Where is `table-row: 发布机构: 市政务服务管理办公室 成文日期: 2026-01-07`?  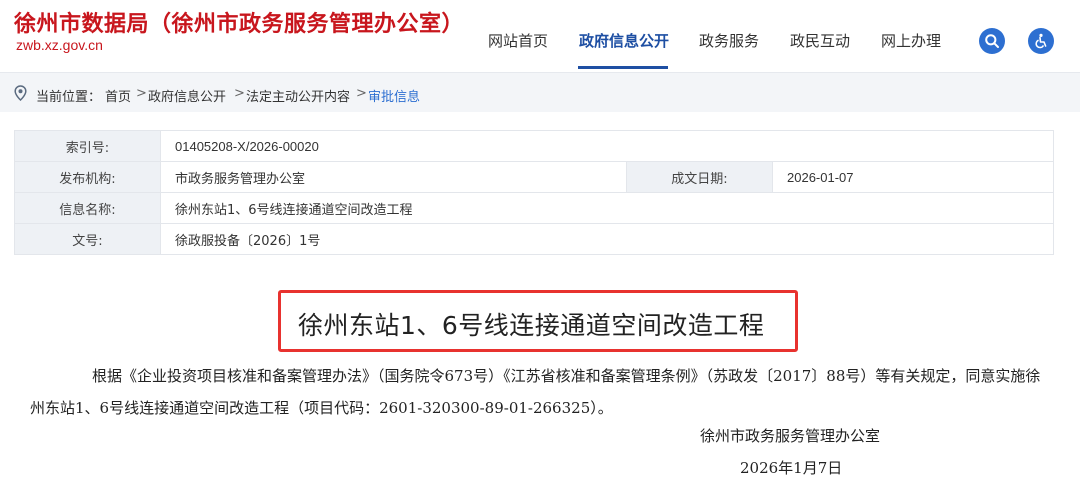 table-row: 发布机构: 市政务服务管理办公室 成文日期: 2026-01-07 is located at coordinates (534, 177).